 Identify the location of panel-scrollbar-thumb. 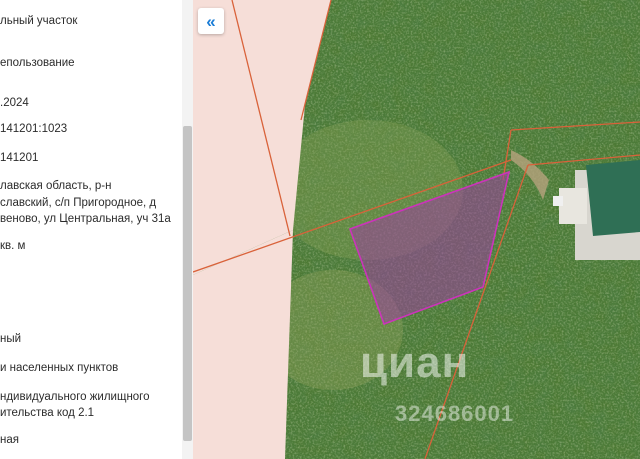
(187, 283).